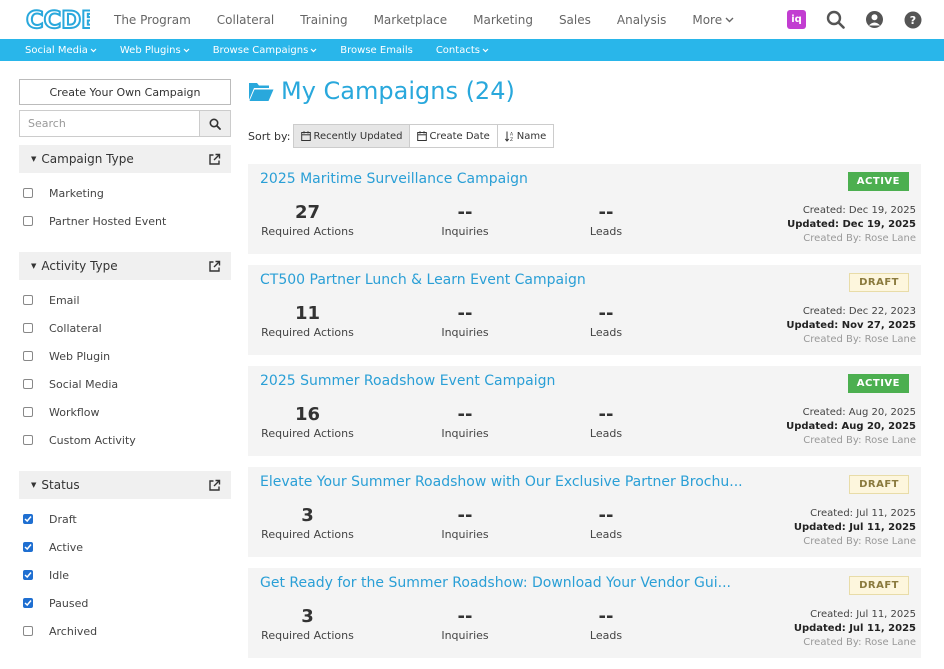 This screenshot has height=669, width=944. I want to click on create-campaign-button: Create Your Own Campaign, so click(125, 92).